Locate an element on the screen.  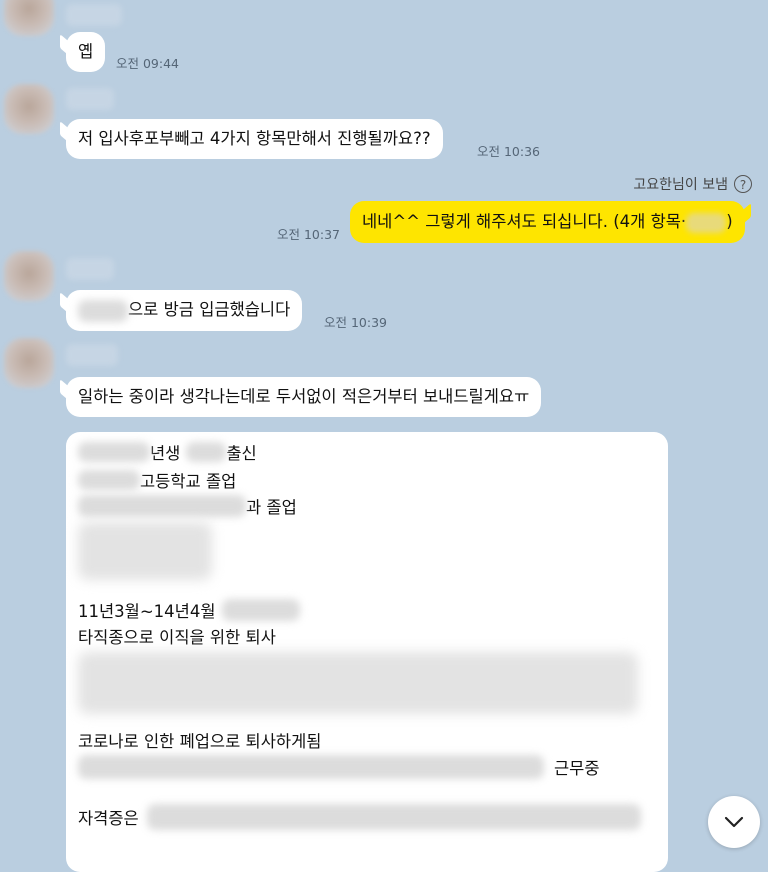
message-time: 오전 10:36 is located at coordinates (508, 151).